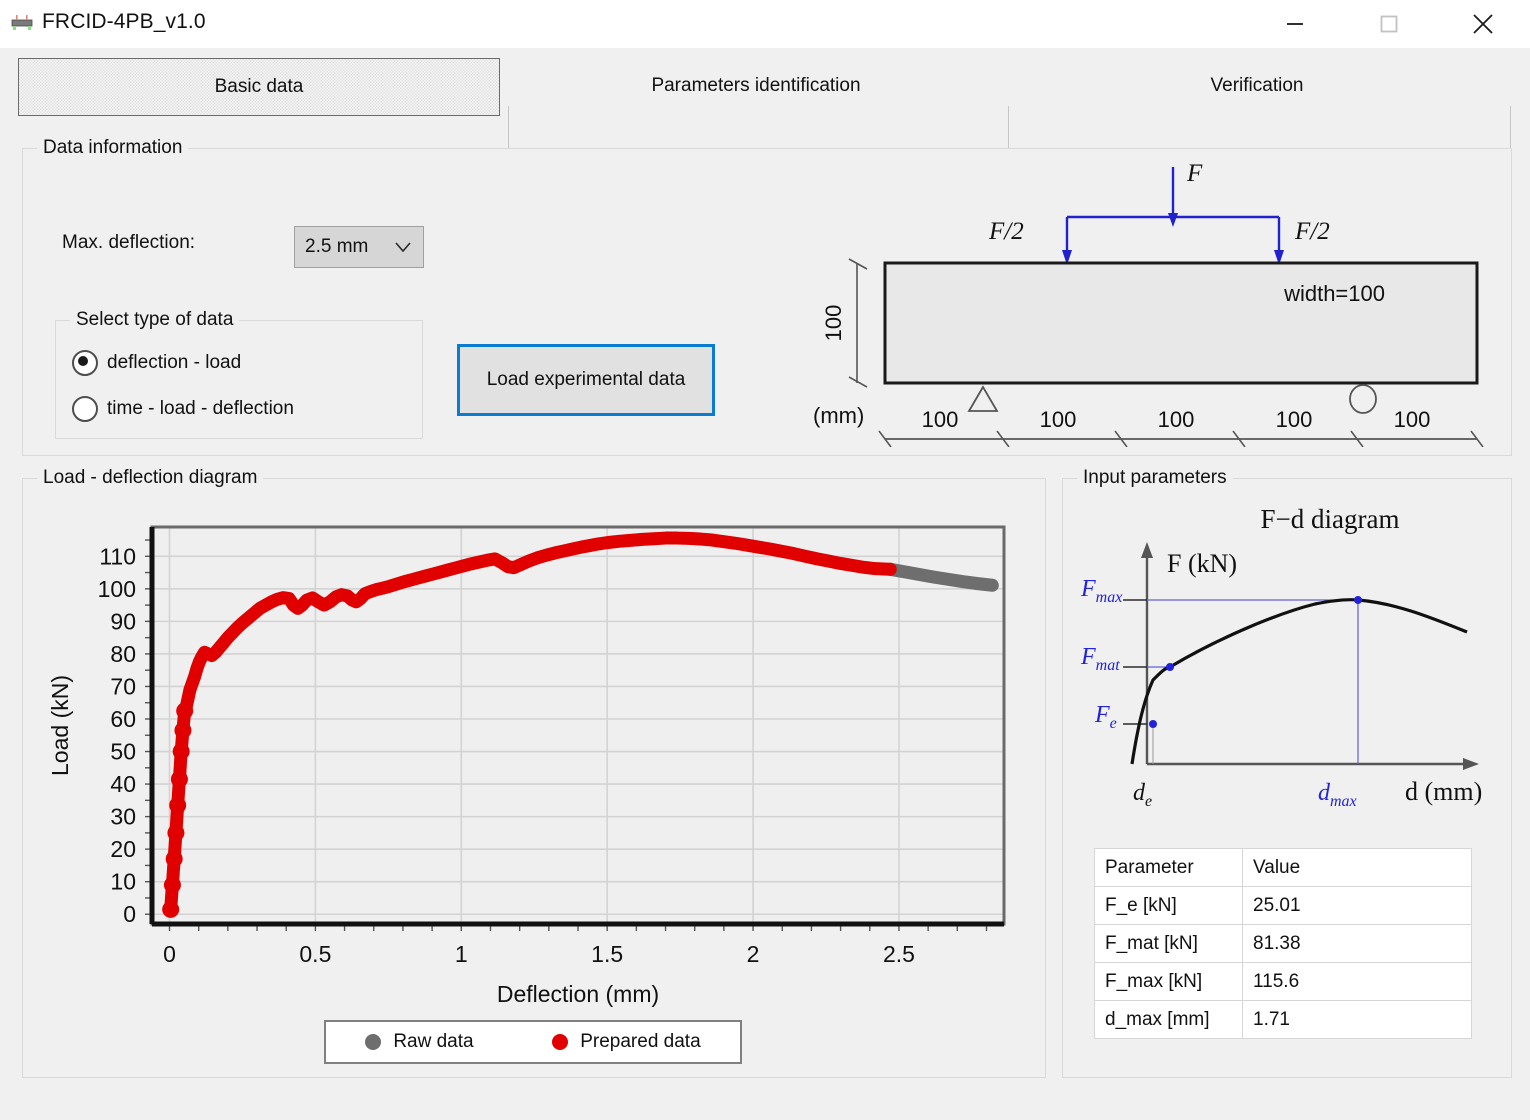  Describe the element at coordinates (1443, 791) in the screenshot. I see `fd-x-axis-label: d (mm)` at that location.